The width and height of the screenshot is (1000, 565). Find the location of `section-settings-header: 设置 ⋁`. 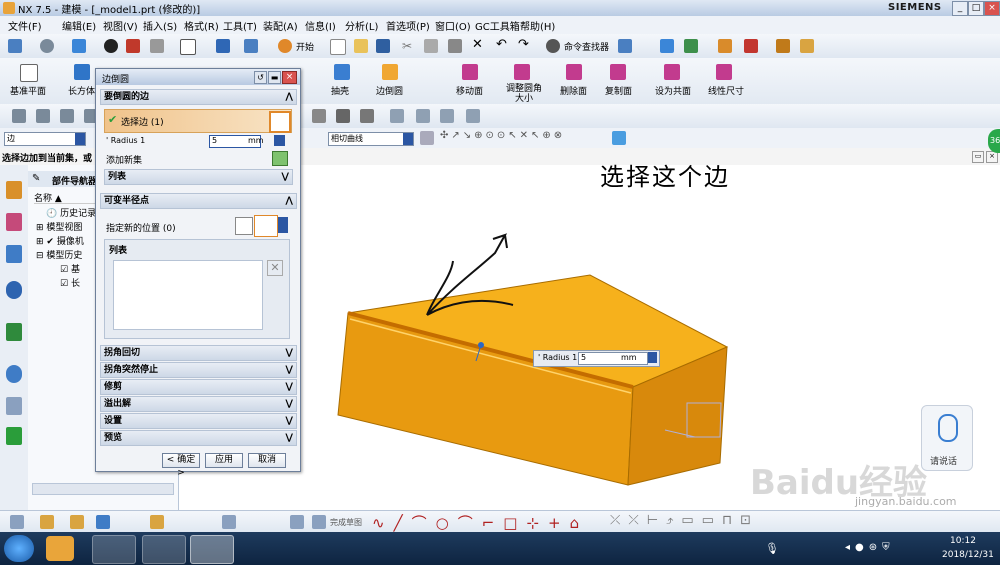

section-settings-header: 设置 ⋁ is located at coordinates (198, 421).